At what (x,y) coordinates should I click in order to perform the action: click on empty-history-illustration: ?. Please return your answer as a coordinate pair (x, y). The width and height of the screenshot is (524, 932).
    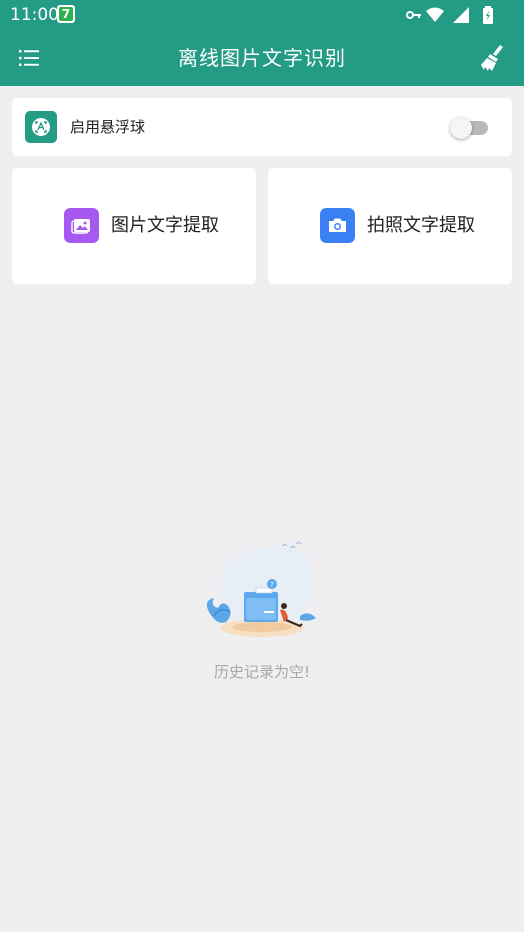
    Looking at the image, I should click on (261, 589).